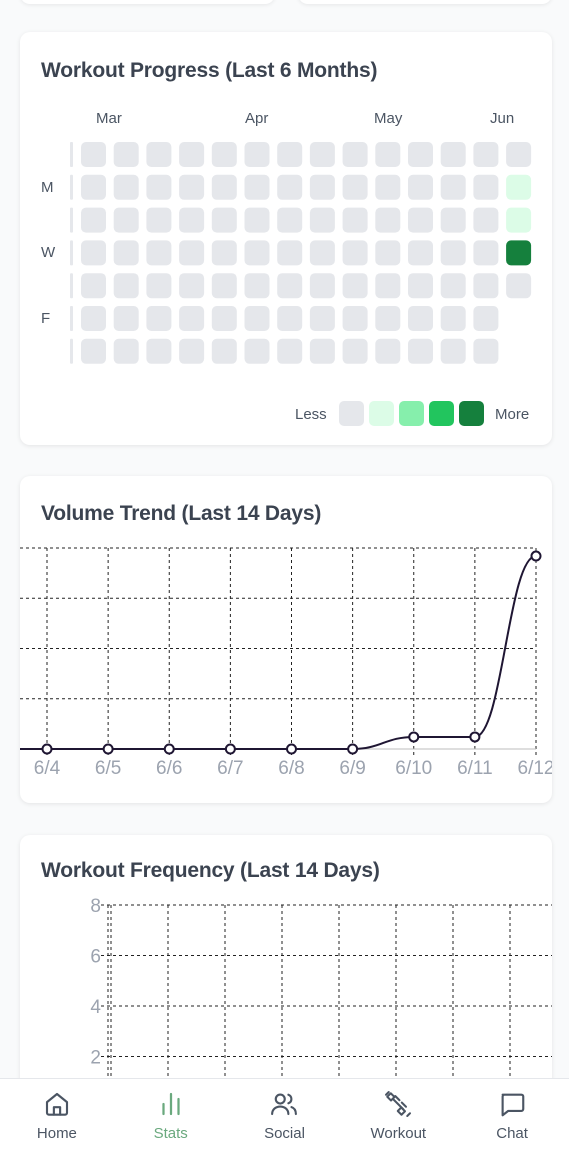 This screenshot has height=1153, width=569. What do you see at coordinates (284, 1133) in the screenshot?
I see `nav-label-social: Social` at bounding box center [284, 1133].